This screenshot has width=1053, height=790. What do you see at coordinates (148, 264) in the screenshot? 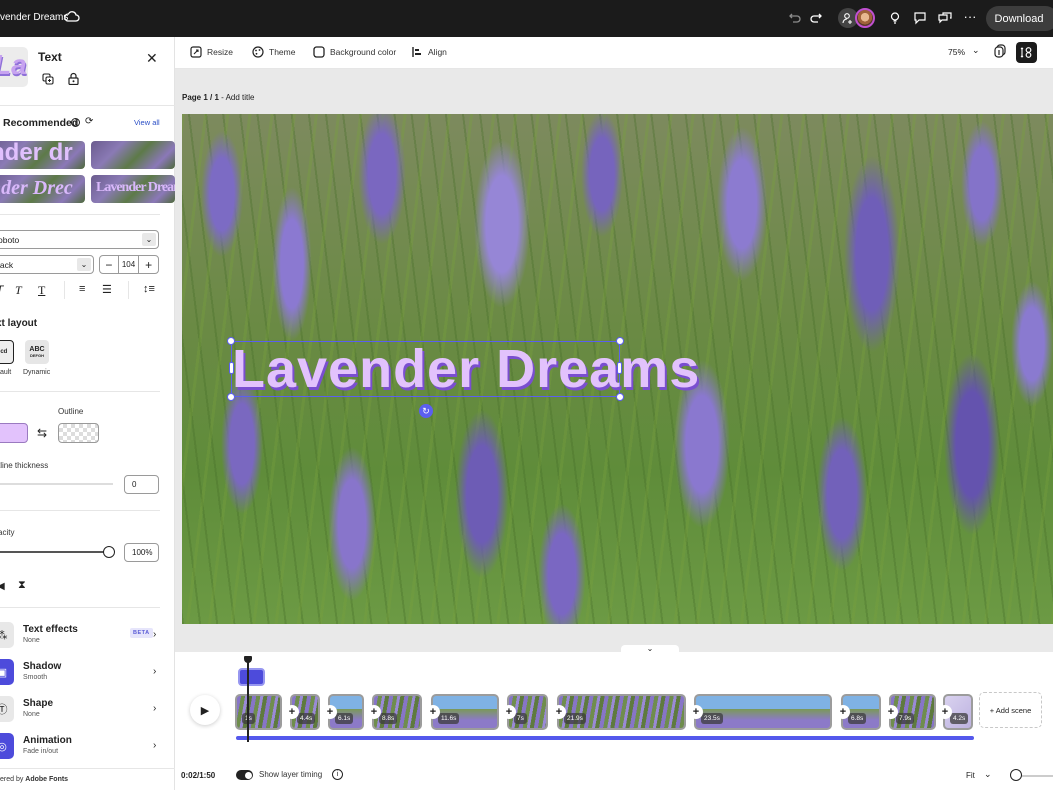
I see `increase-size-button: +` at bounding box center [148, 264].